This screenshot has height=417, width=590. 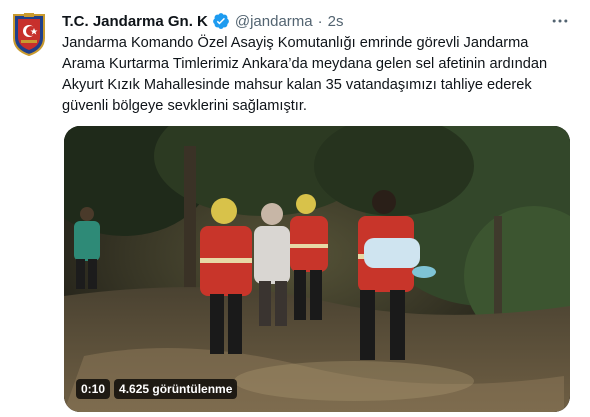 What do you see at coordinates (93, 389) in the screenshot?
I see `video-duration: 0:10` at bounding box center [93, 389].